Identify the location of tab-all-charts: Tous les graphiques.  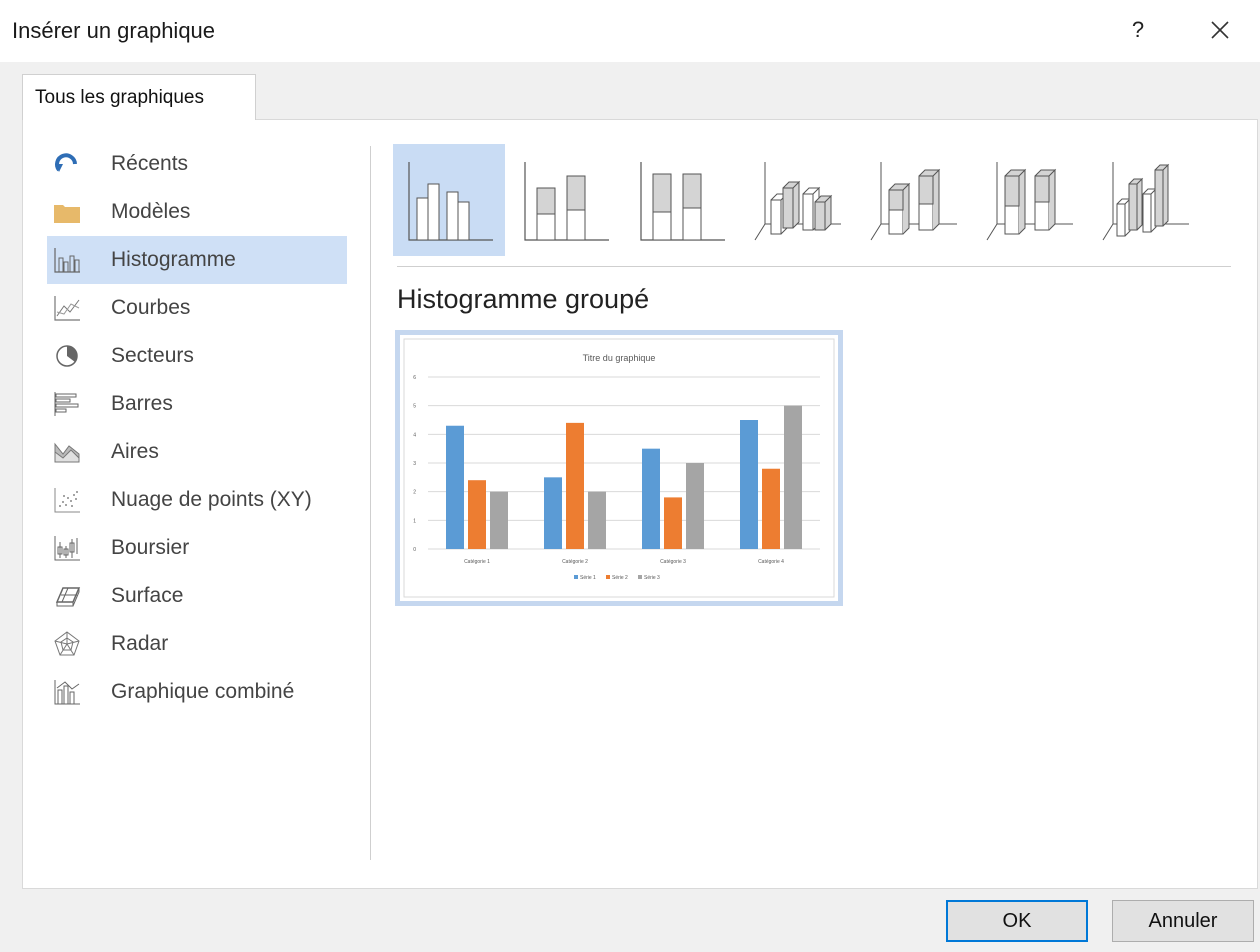
(139, 97).